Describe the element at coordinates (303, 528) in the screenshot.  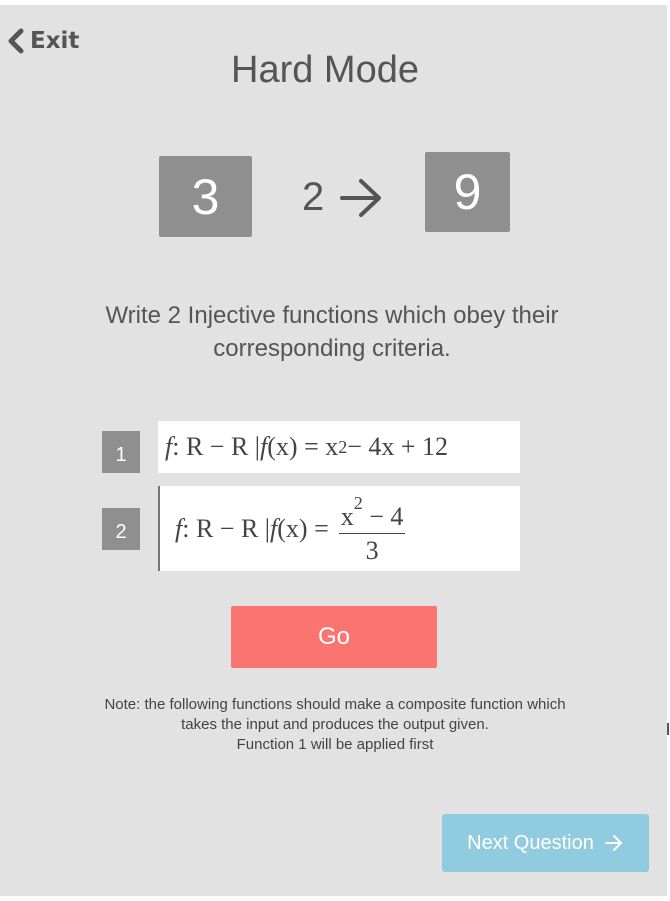
I see `function-lhs: (x) =` at that location.